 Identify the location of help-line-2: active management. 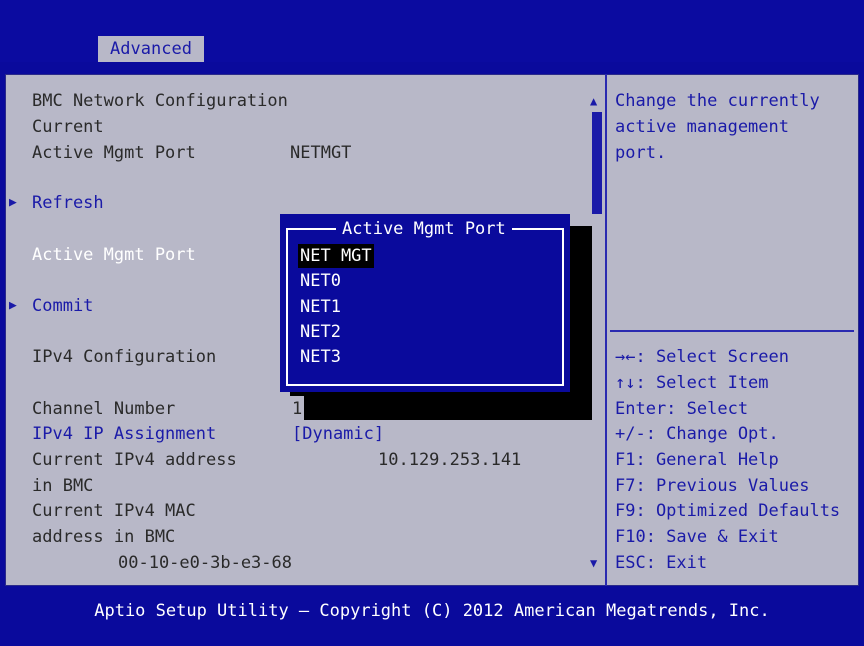
(702, 127).